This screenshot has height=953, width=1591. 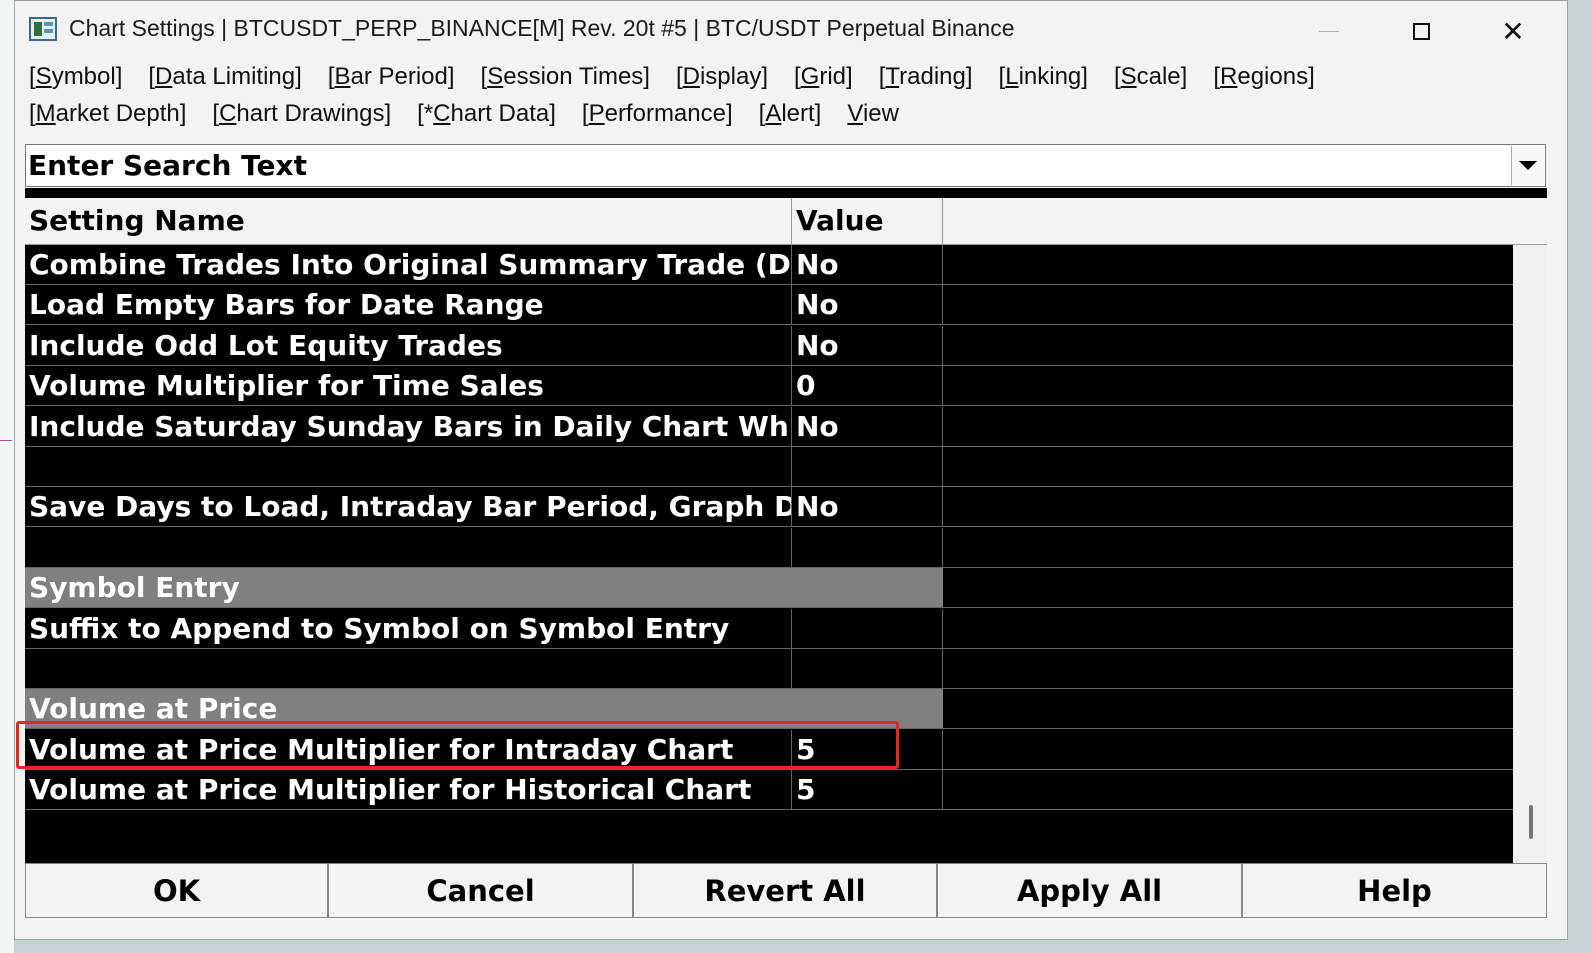 I want to click on background-chart-line, so click(x=6, y=440).